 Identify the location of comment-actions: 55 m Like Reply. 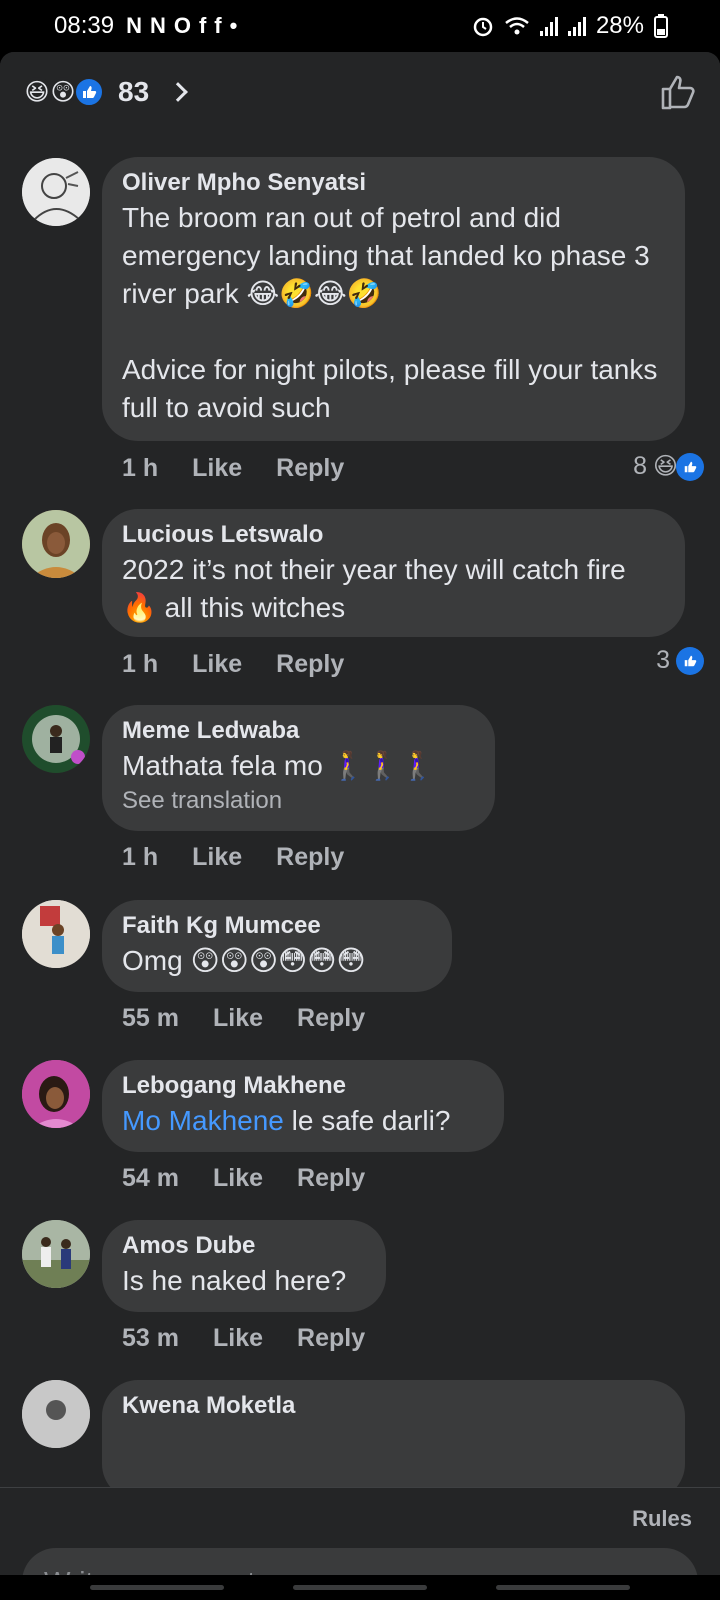
(243, 1018).